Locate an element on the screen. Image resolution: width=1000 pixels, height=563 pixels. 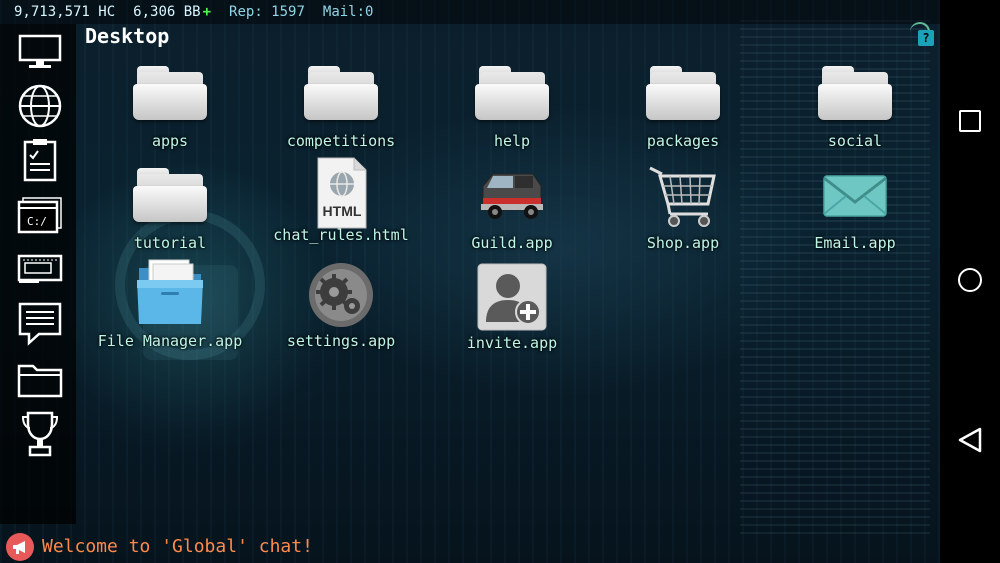
add-user-icon is located at coordinates (512, 297).